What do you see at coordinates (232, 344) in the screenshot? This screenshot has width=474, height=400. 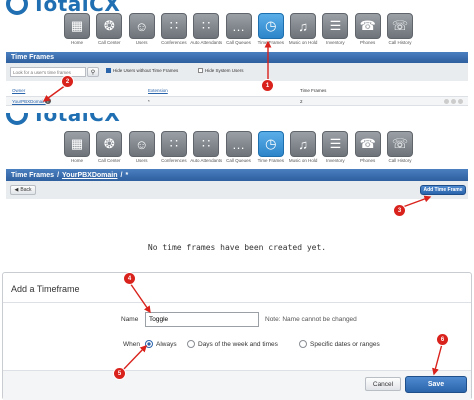 I see `radio-days-of-week: Days of the week and times` at bounding box center [232, 344].